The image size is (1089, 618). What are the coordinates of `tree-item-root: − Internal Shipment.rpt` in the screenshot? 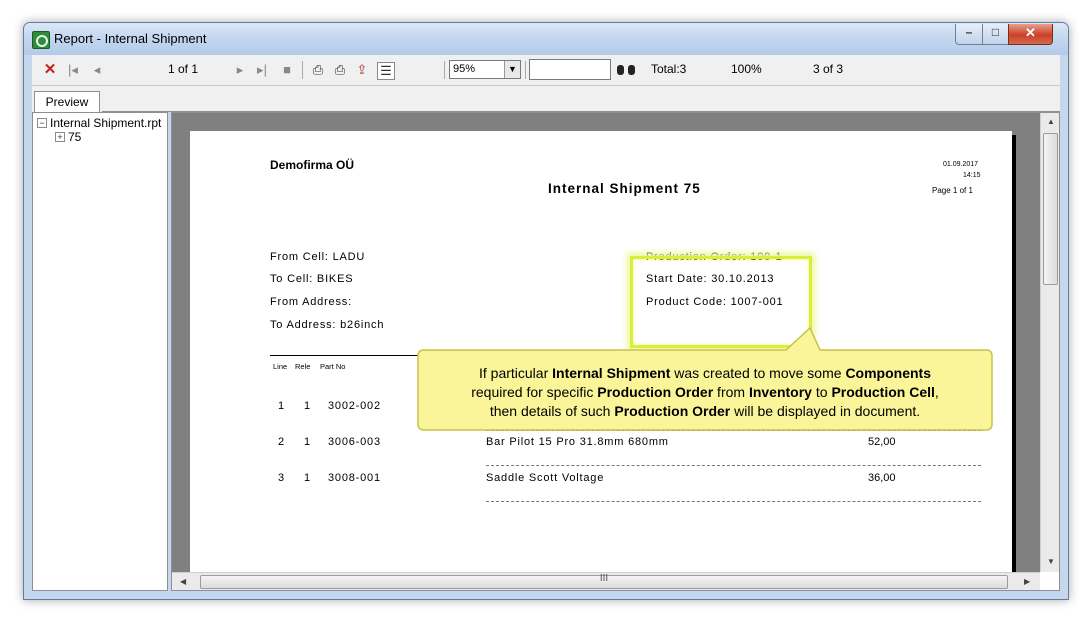 It's located at (99, 123).